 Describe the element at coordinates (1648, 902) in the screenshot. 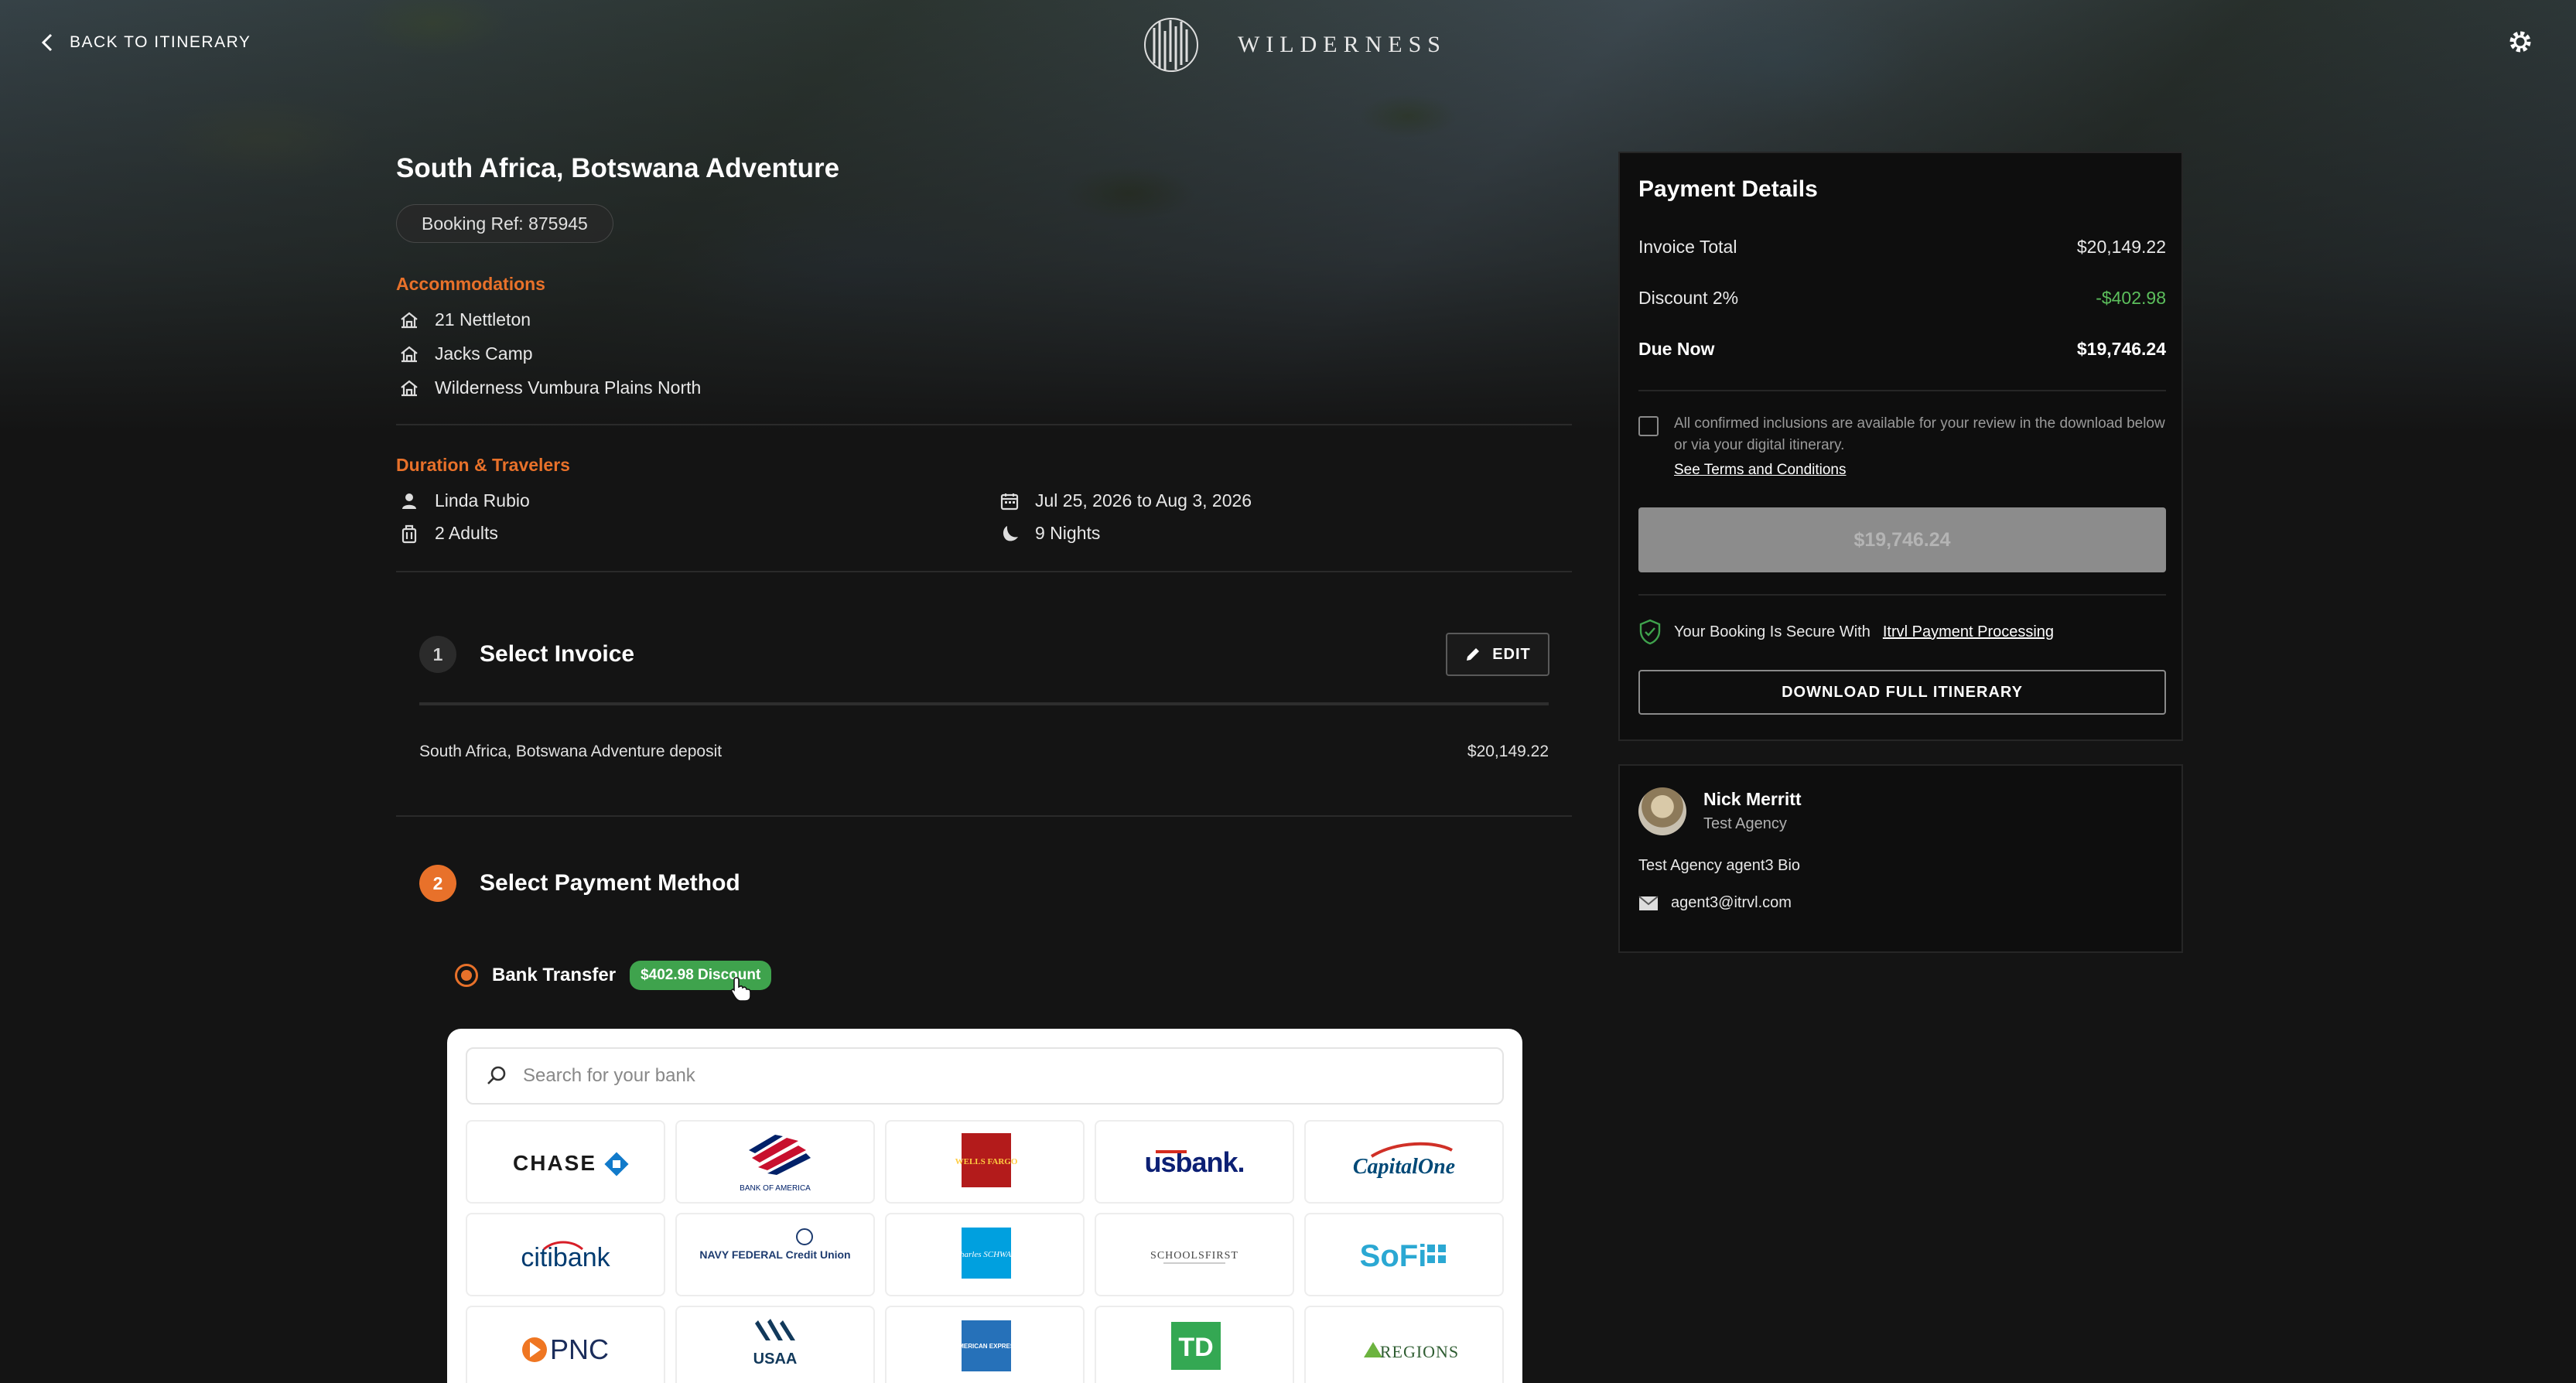

I see `envelope-icon` at that location.